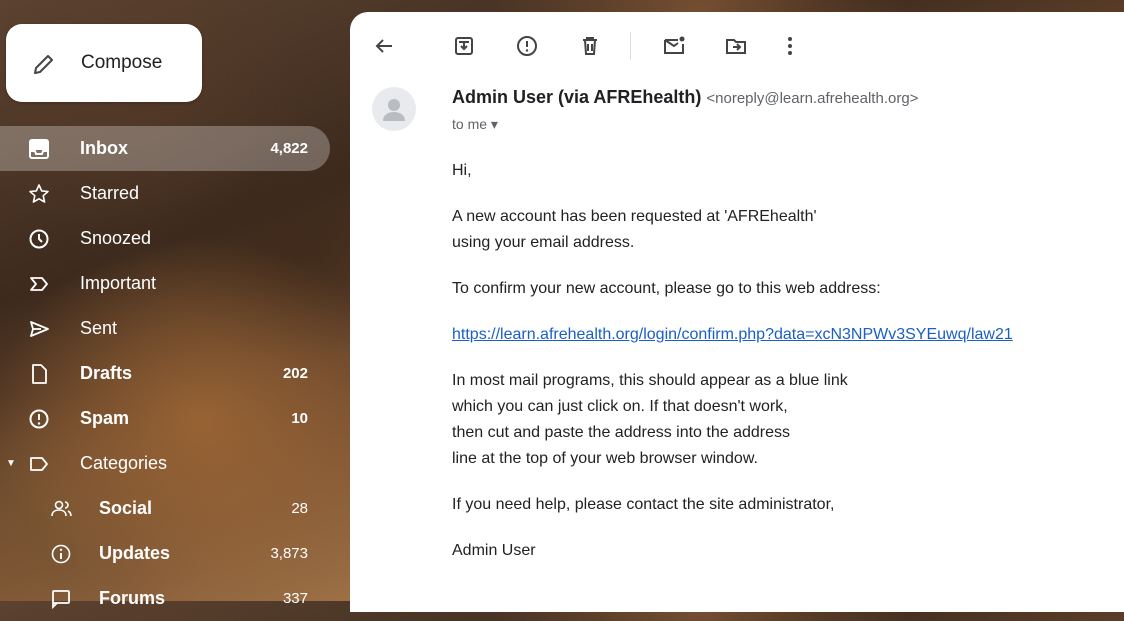 The height and width of the screenshot is (621, 1124). What do you see at coordinates (39, 464) in the screenshot?
I see `label-icon` at bounding box center [39, 464].